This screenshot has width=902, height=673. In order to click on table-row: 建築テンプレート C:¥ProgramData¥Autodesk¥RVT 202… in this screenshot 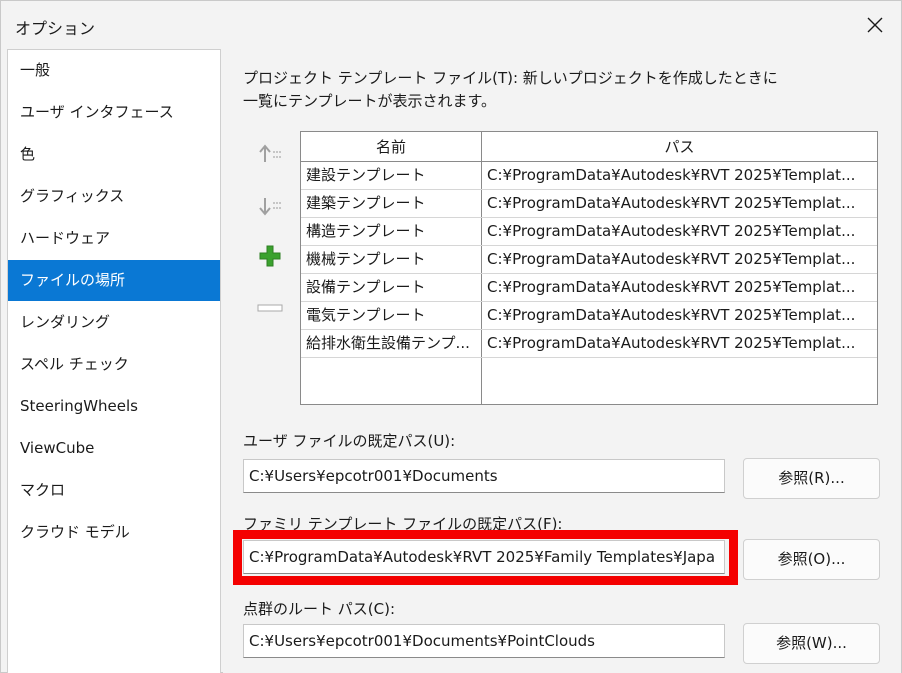, I will do `click(589, 204)`.